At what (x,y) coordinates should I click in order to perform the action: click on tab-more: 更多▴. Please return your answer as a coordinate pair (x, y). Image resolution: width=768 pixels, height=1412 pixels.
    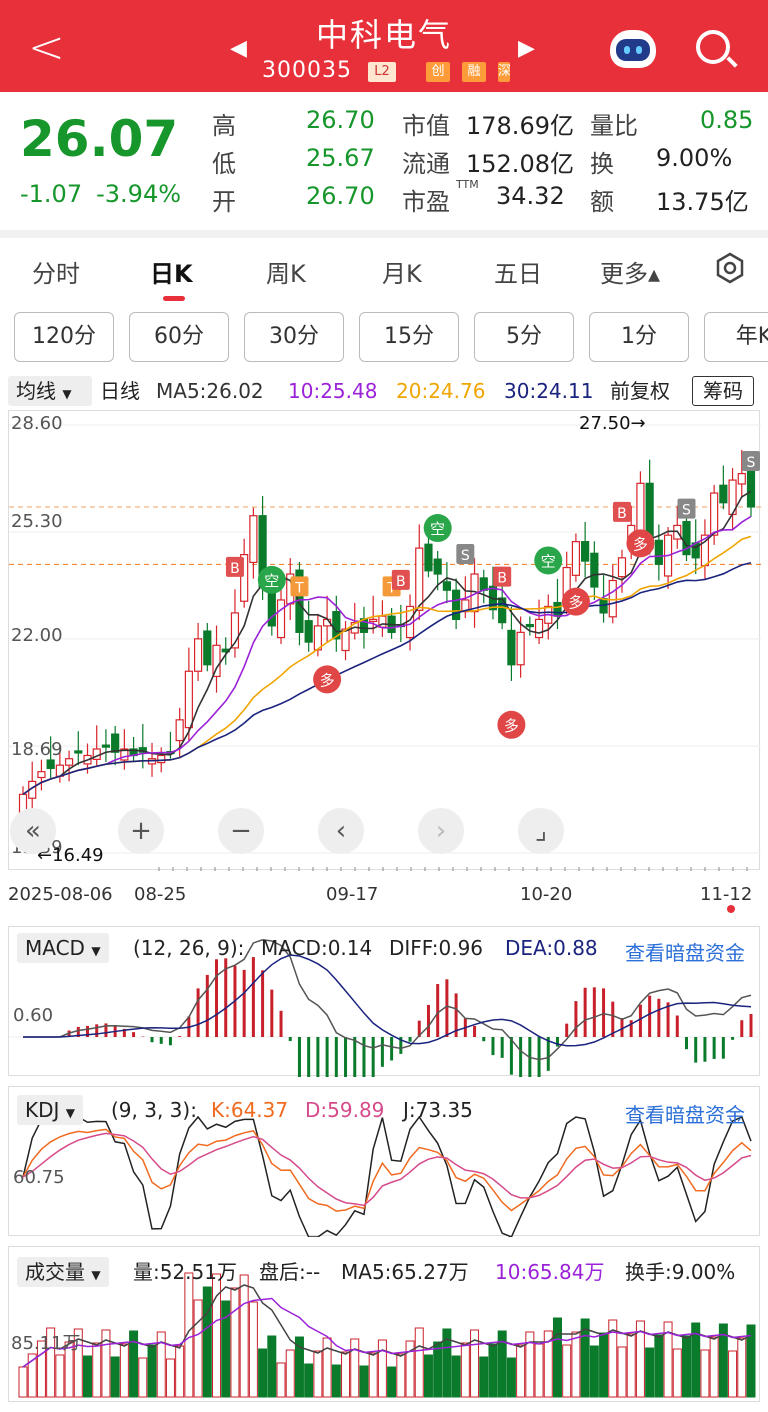
    Looking at the image, I should click on (630, 271).